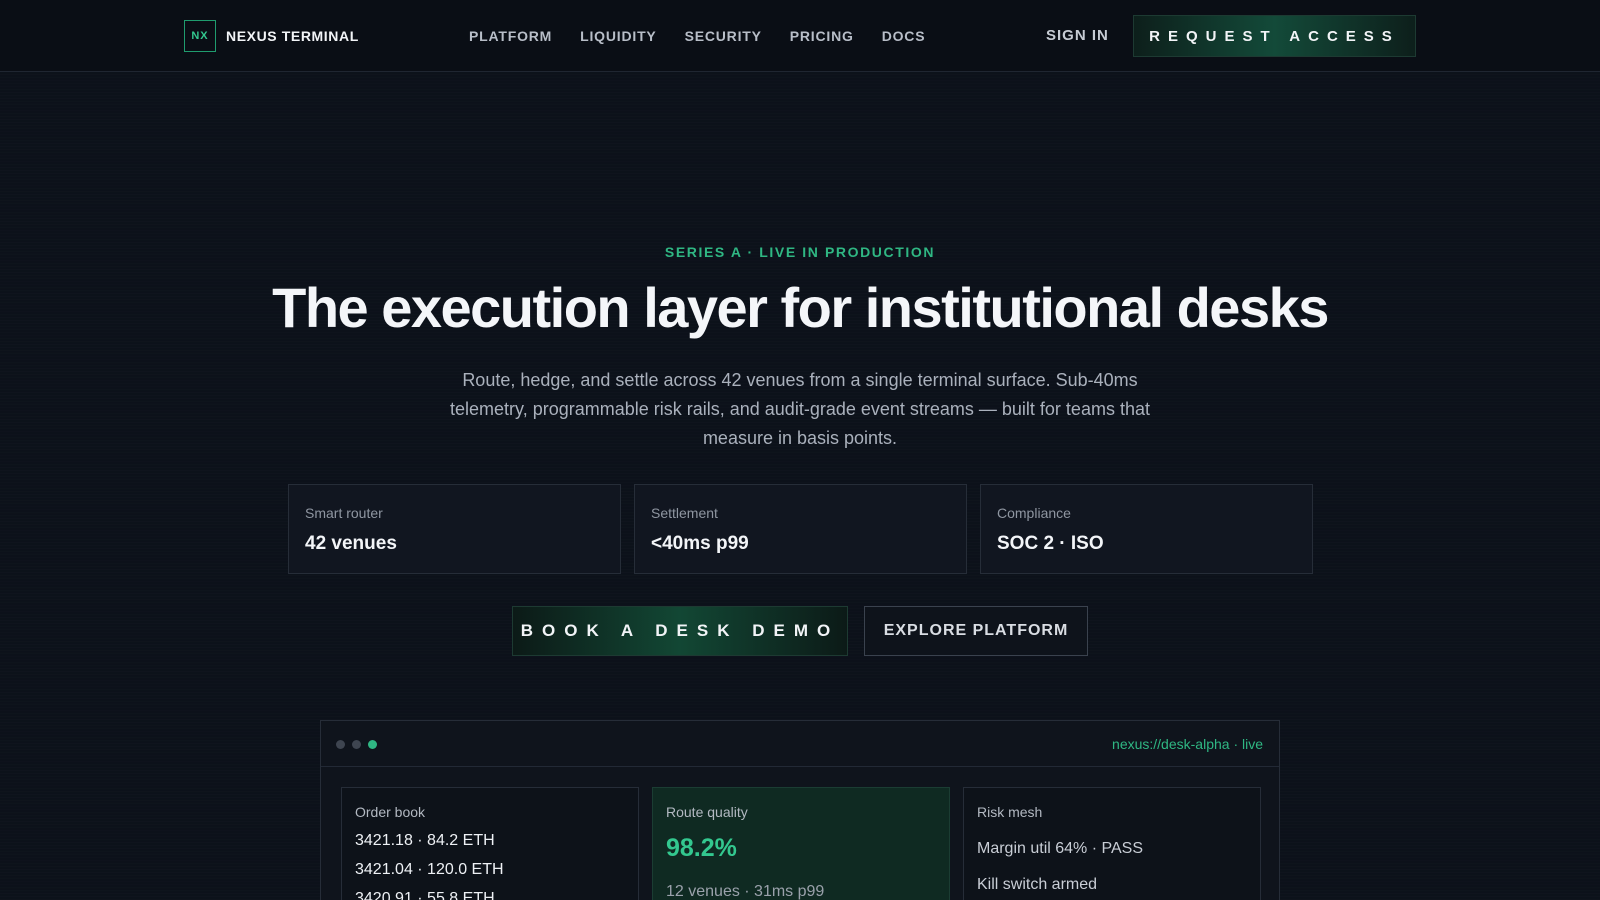 The width and height of the screenshot is (1600, 900). Describe the element at coordinates (1060, 848) in the screenshot. I see `risk-row: Margin util 64% · PASS` at that location.